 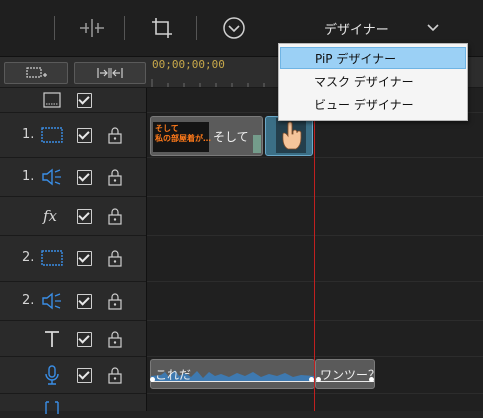 What do you see at coordinates (345, 374) in the screenshot?
I see `voice-clip: ワンツー？` at bounding box center [345, 374].